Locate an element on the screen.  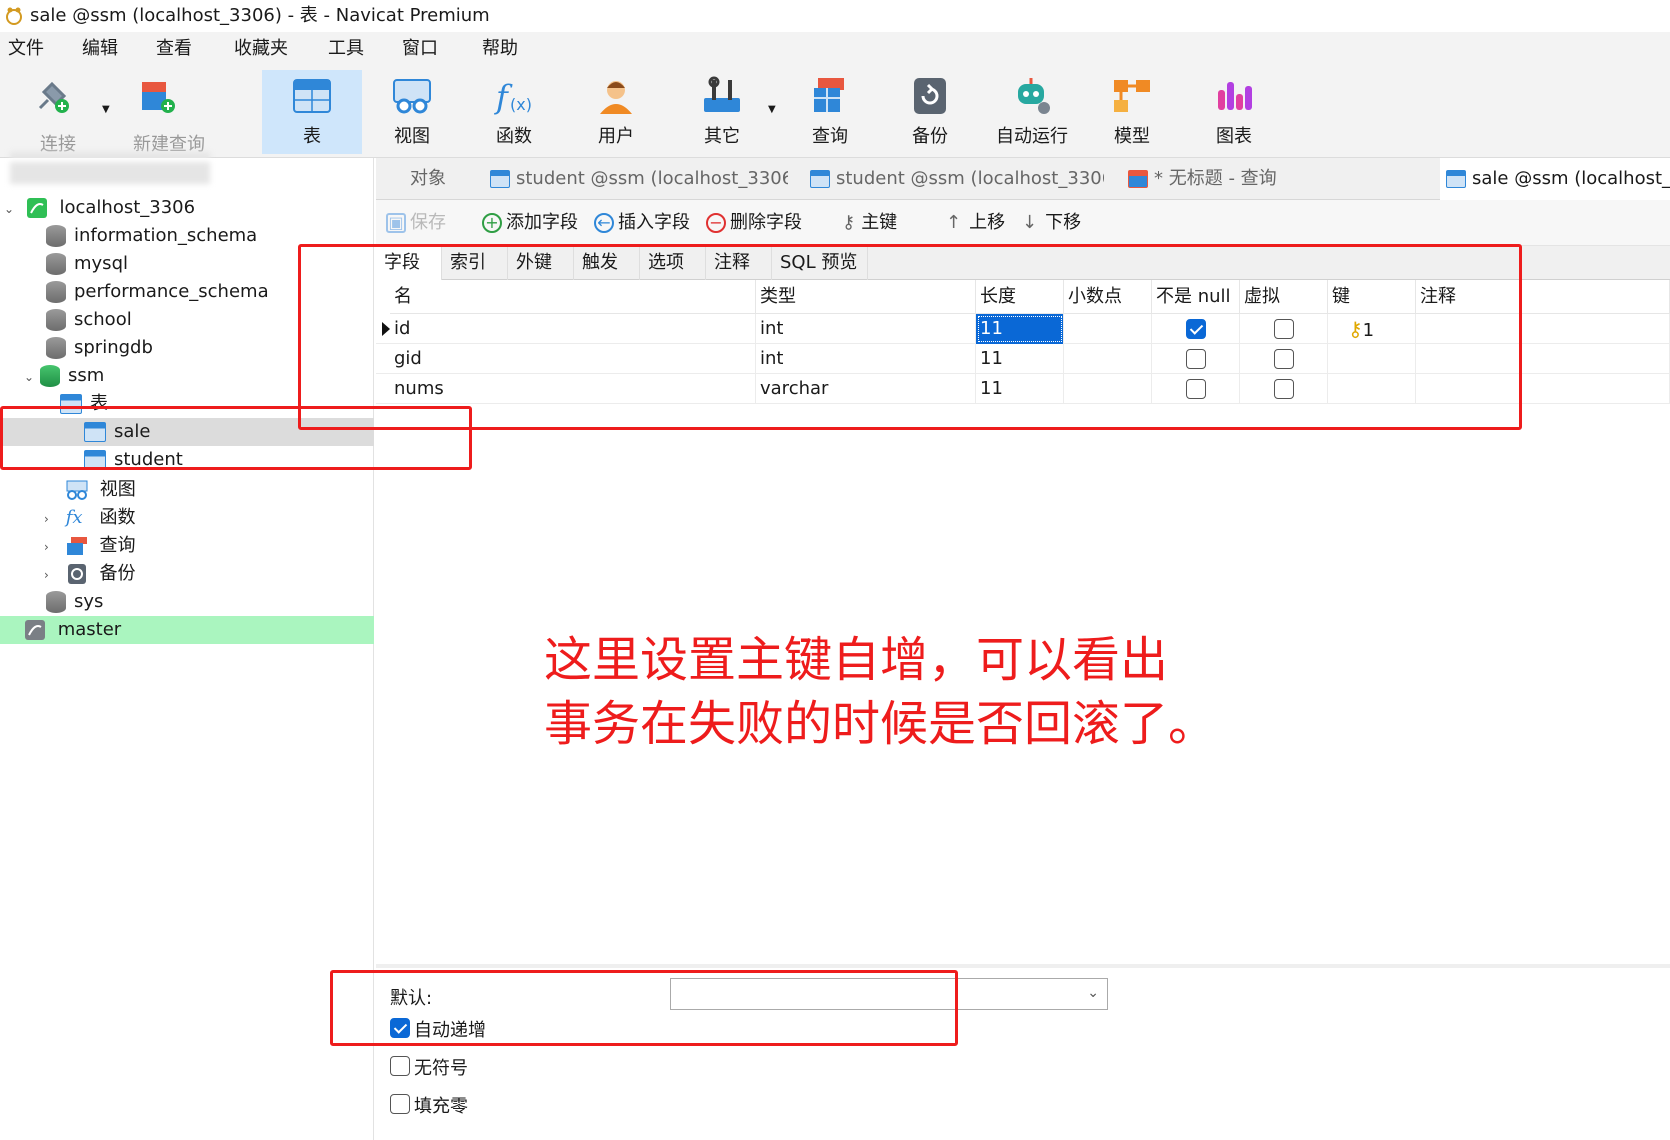
annotation-line-1: 这里设置主键自增，可以看出 is located at coordinates (856, 660).